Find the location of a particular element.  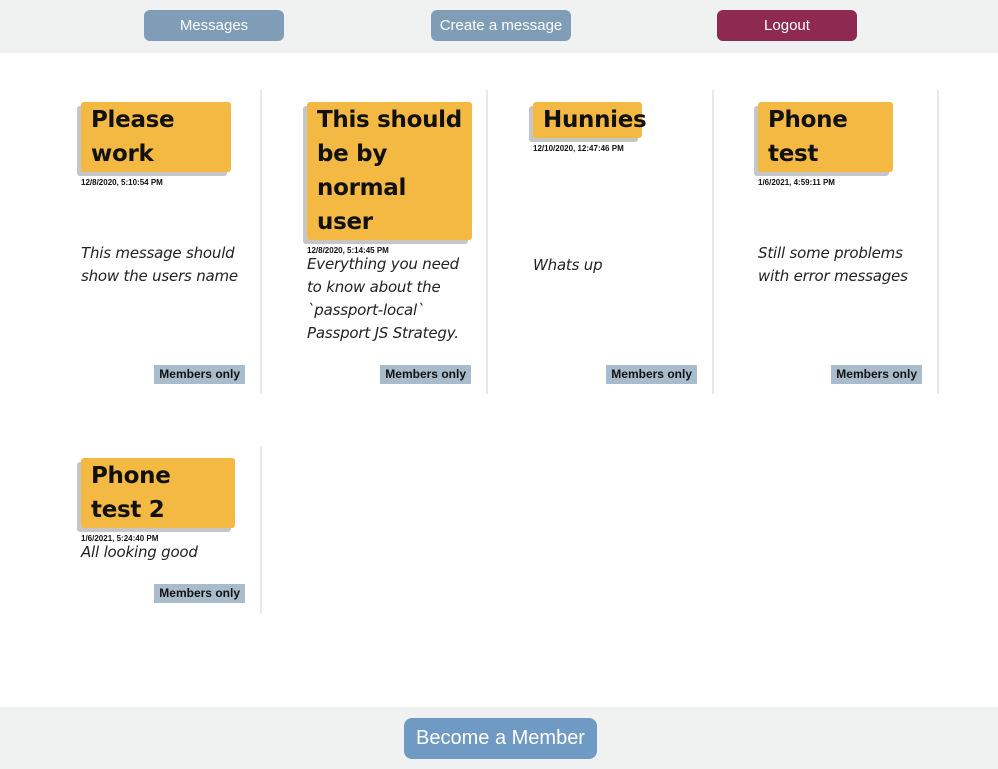

message-body: All looking good is located at coordinates (139, 552).